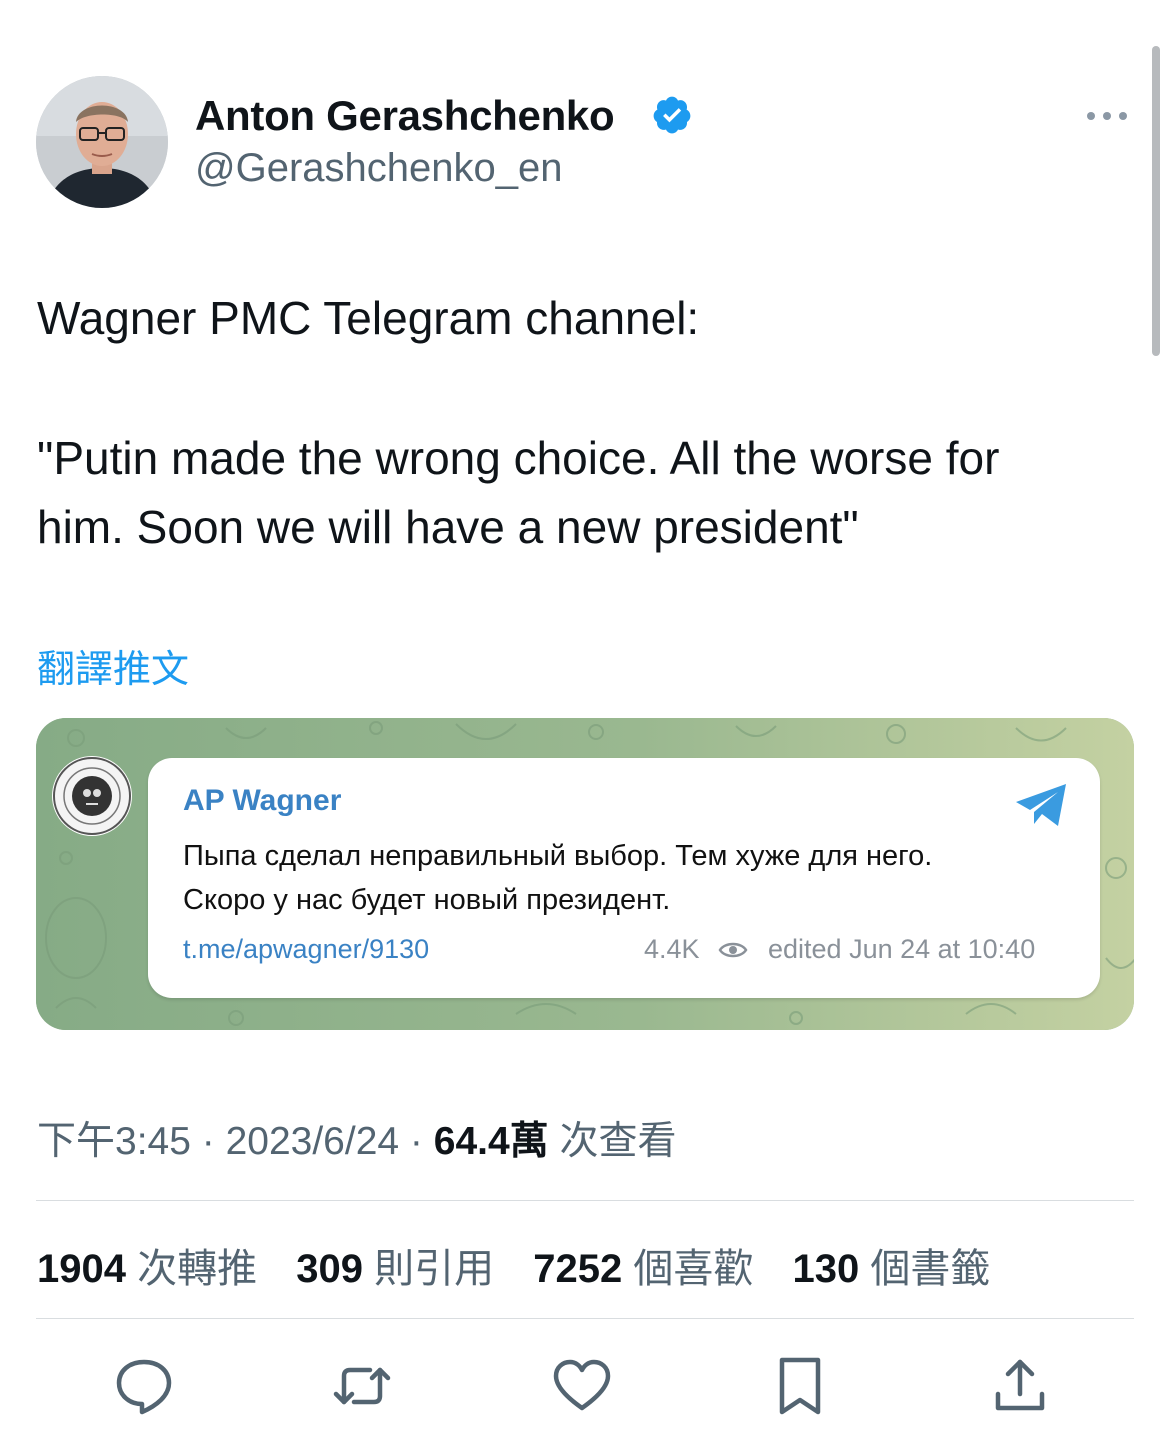 The image size is (1169, 1447). Describe the element at coordinates (582, 1386) in the screenshot. I see `like-icon` at that location.